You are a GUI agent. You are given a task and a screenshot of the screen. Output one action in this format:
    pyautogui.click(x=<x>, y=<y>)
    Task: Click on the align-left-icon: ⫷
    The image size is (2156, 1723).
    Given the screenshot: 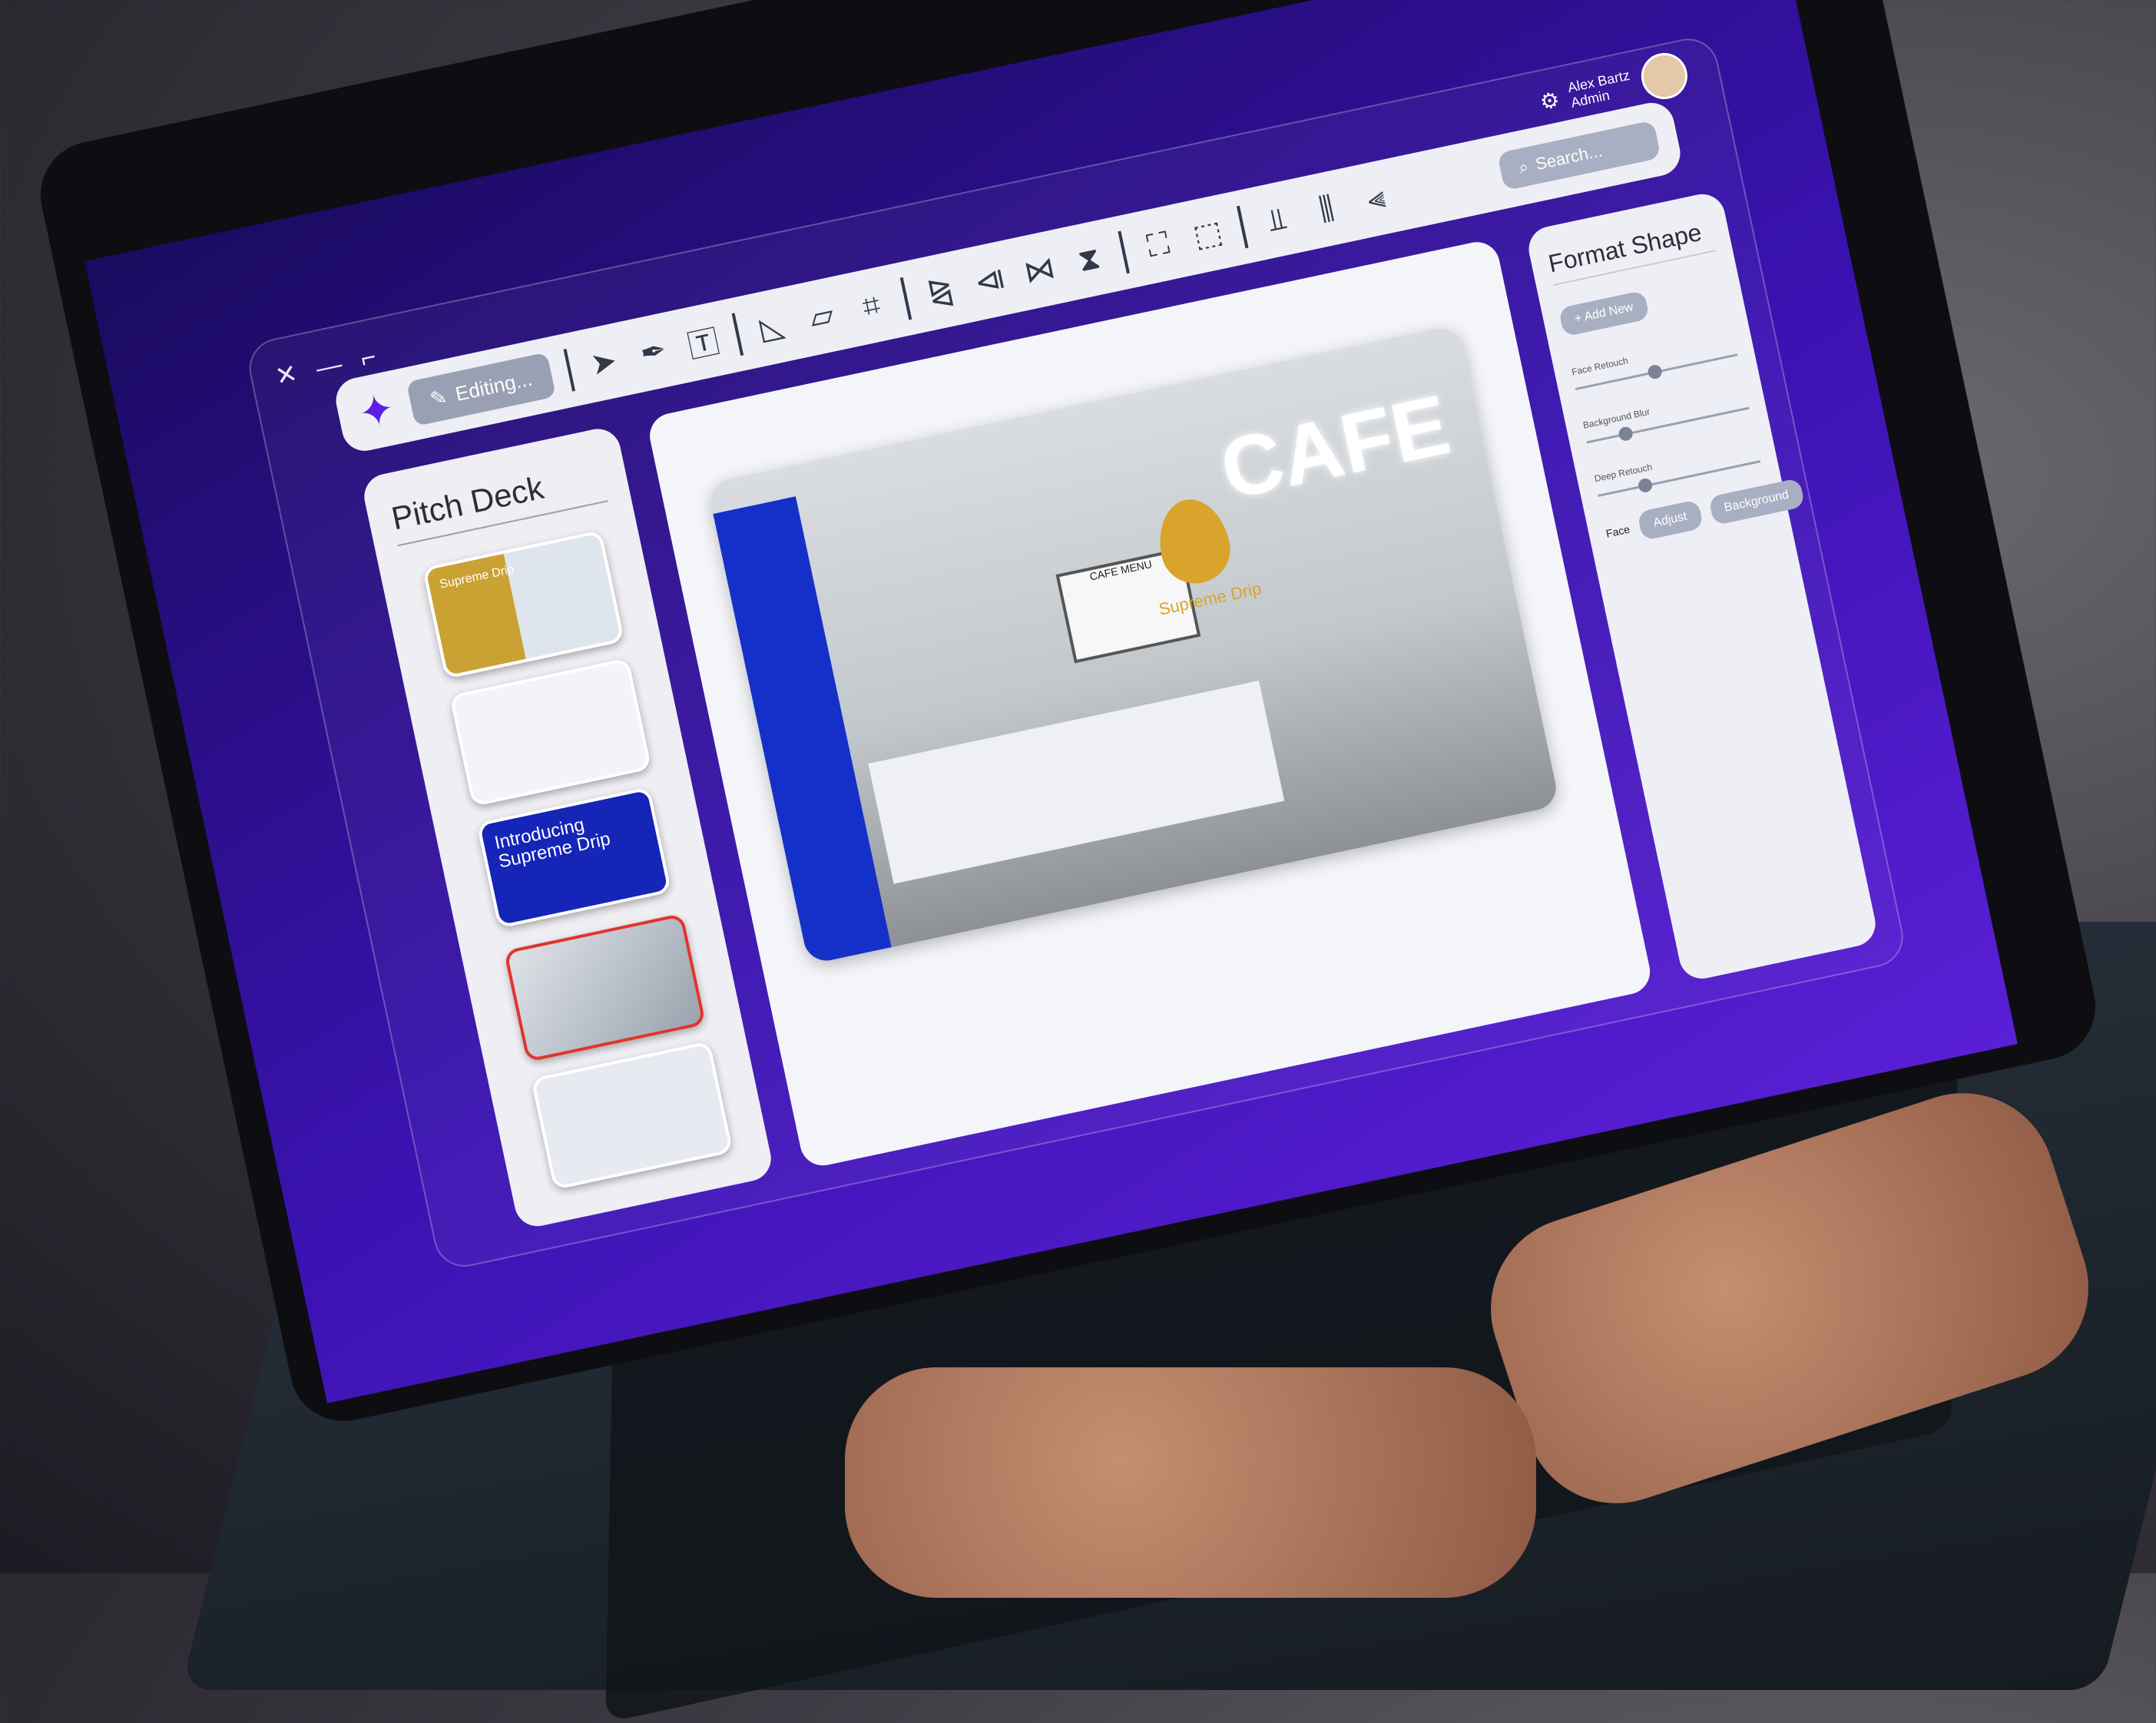 What is the action you would take?
    pyautogui.click(x=1376, y=198)
    